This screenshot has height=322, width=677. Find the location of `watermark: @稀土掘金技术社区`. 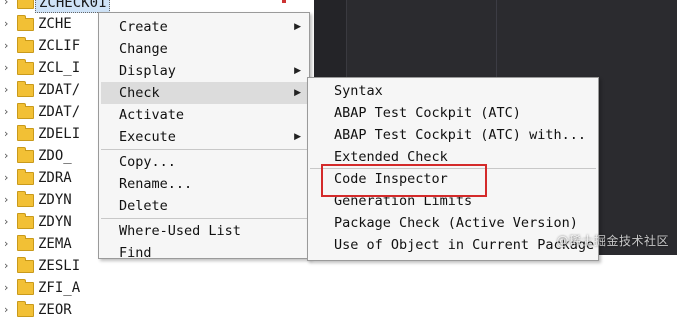

watermark: @稀土掘金技术社区 is located at coordinates (612, 241).